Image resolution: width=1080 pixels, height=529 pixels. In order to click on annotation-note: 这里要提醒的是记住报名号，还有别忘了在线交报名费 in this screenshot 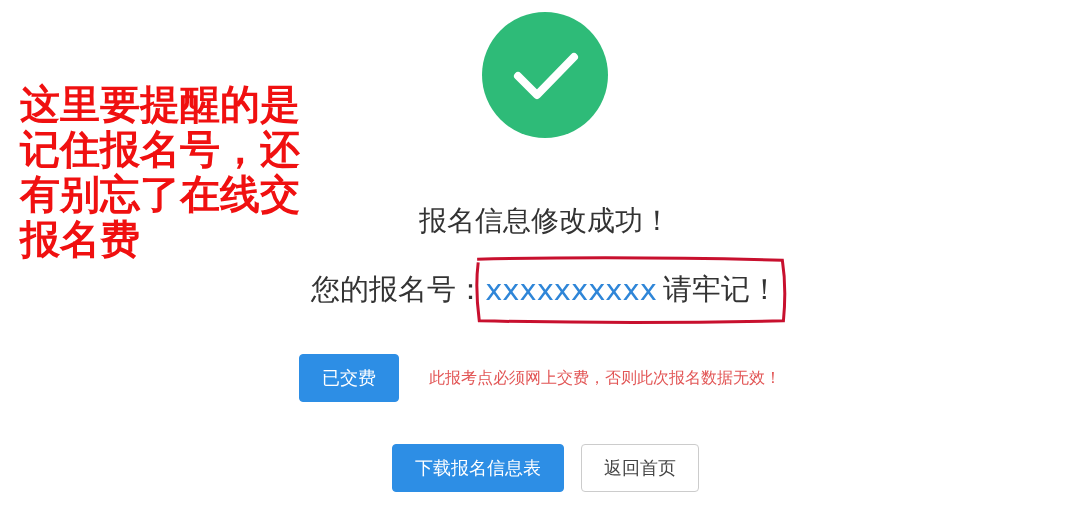, I will do `click(160, 172)`.